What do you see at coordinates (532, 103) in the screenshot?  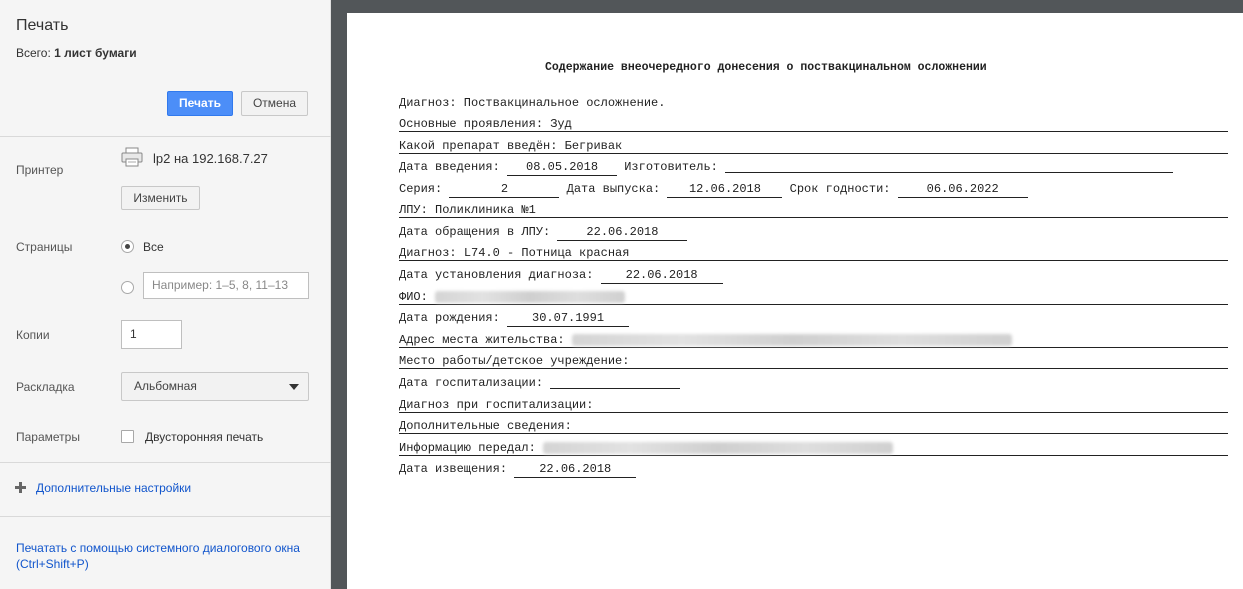 I see `diagnosis-line: Диагноз: Поствакцинальное осложнение.` at bounding box center [532, 103].